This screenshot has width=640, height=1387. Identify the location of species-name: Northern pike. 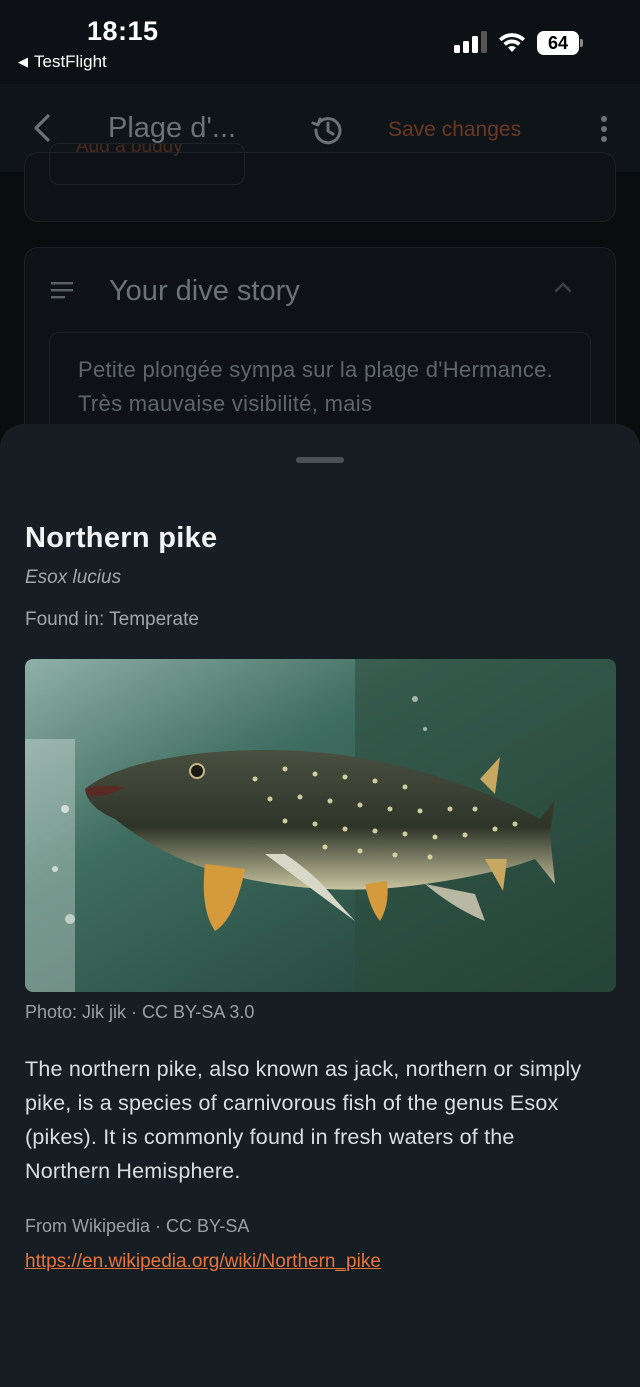
(121, 538).